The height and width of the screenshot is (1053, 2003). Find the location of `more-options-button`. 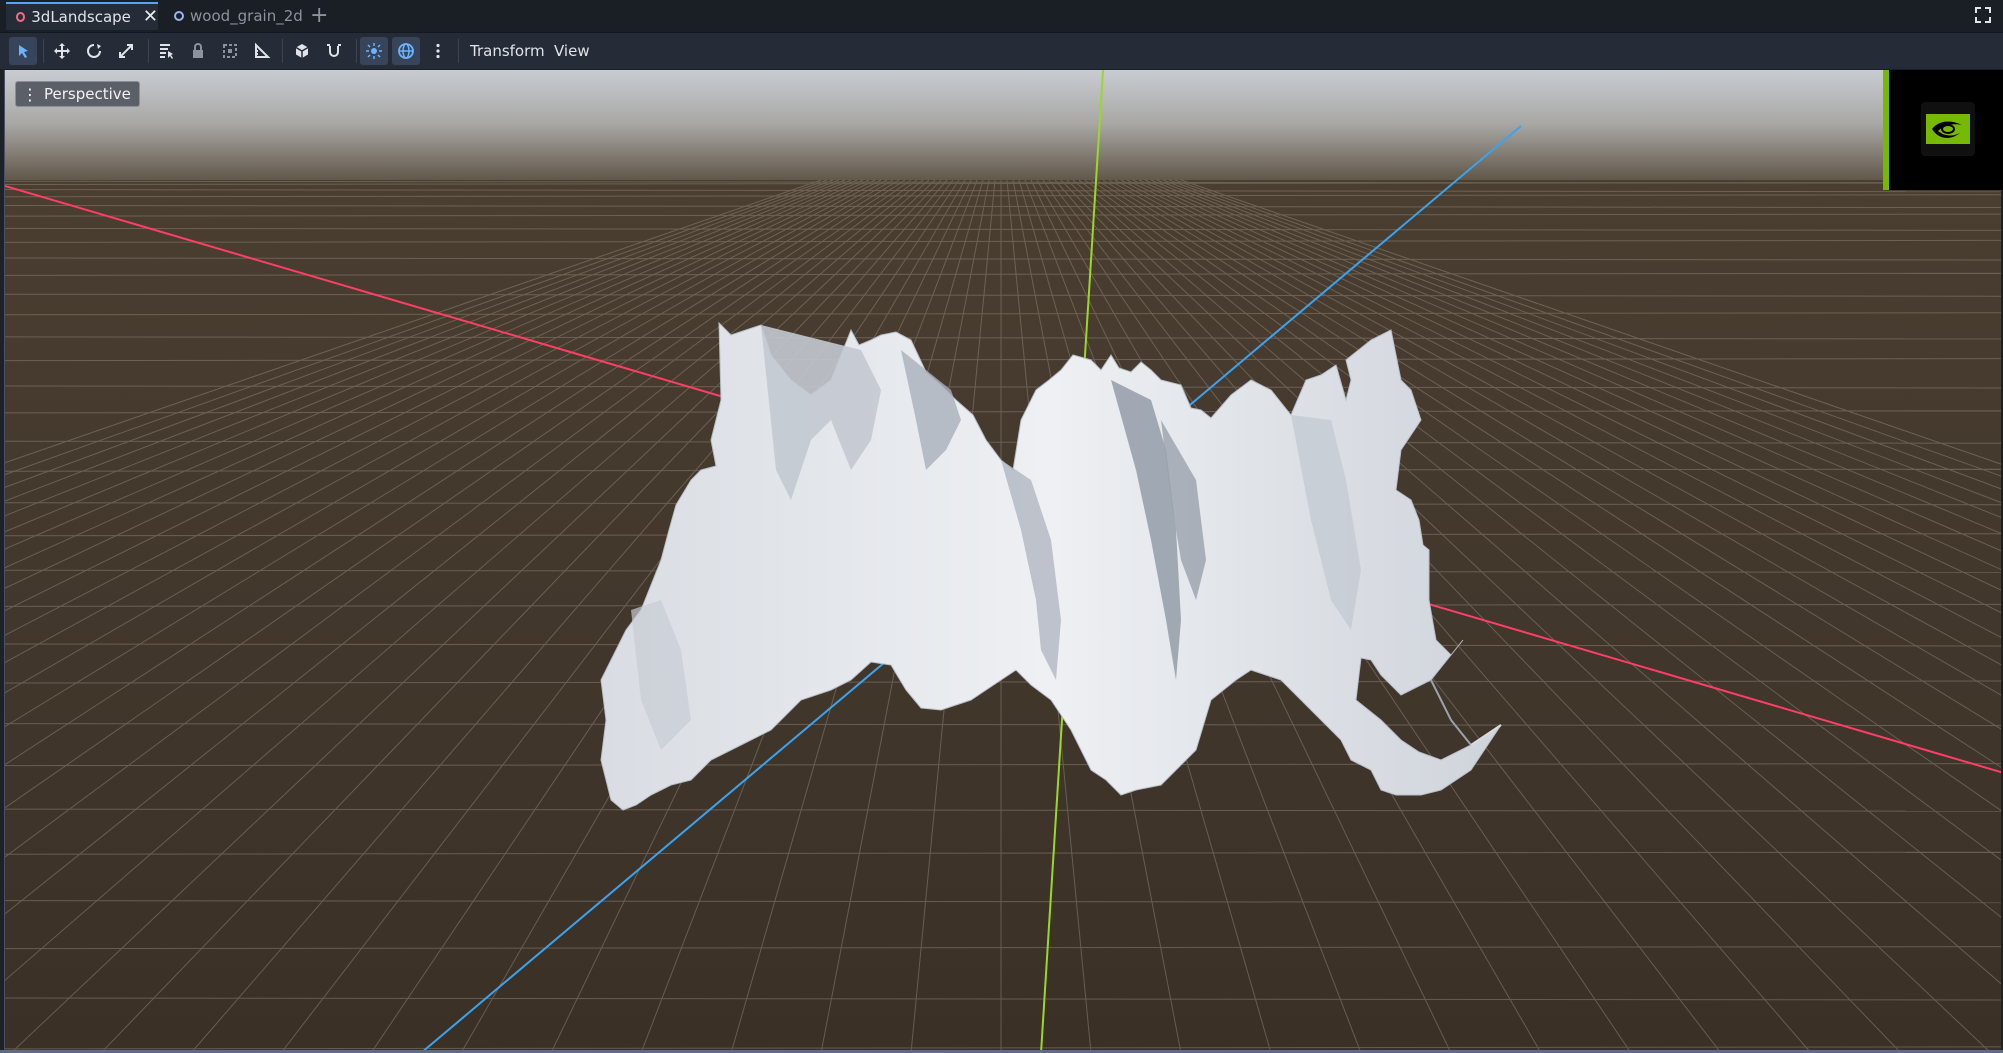

more-options-button is located at coordinates (438, 51).